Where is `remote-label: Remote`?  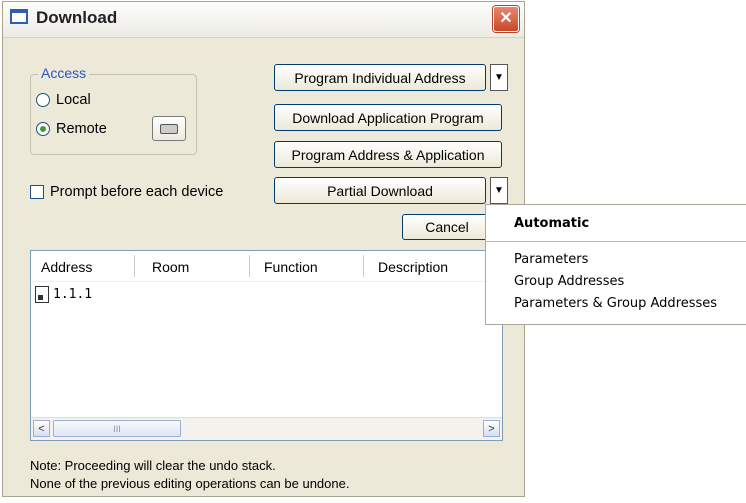
remote-label: Remote is located at coordinates (81, 129).